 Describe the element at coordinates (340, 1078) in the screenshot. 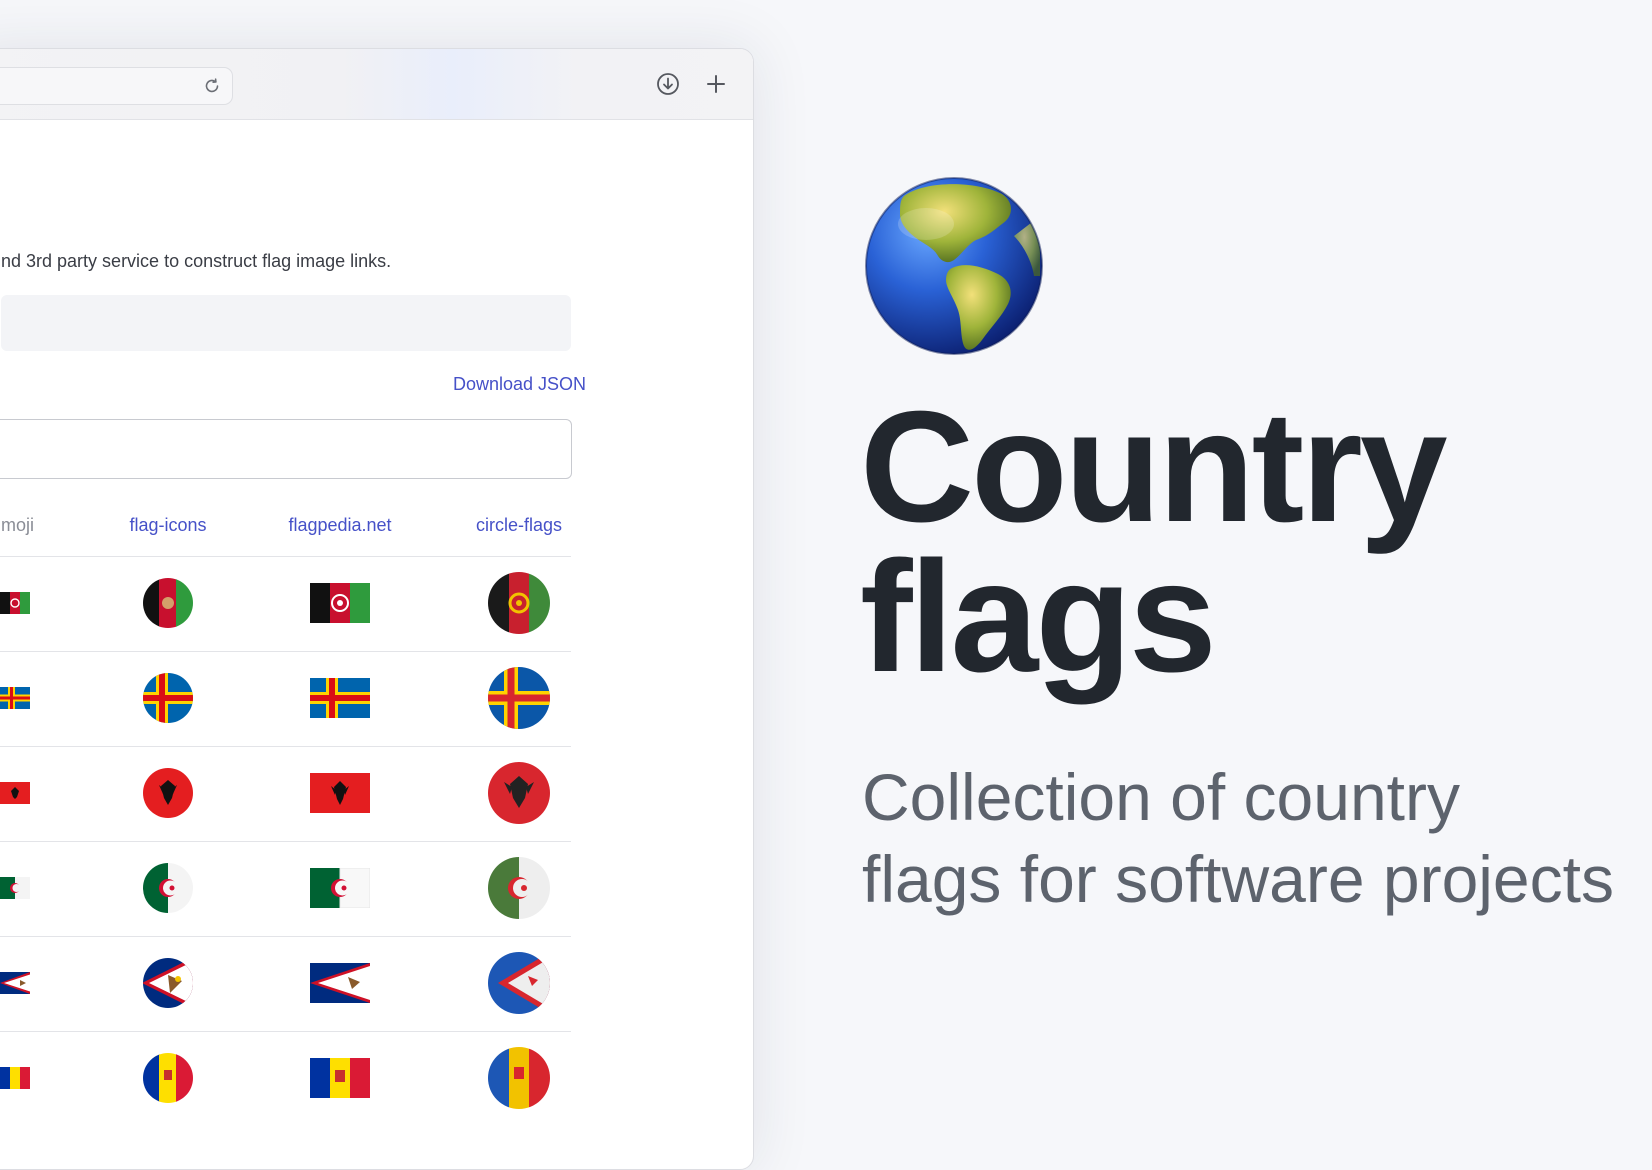

I see `flagpedia-andorra` at that location.